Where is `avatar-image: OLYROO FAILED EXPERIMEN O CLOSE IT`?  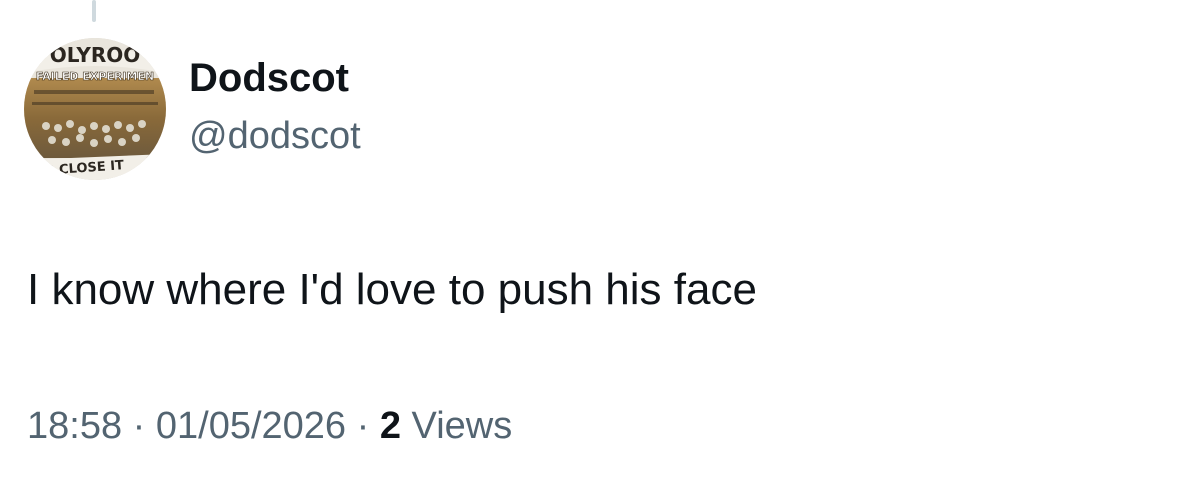 avatar-image: OLYROO FAILED EXPERIMEN O CLOSE IT is located at coordinates (95, 109).